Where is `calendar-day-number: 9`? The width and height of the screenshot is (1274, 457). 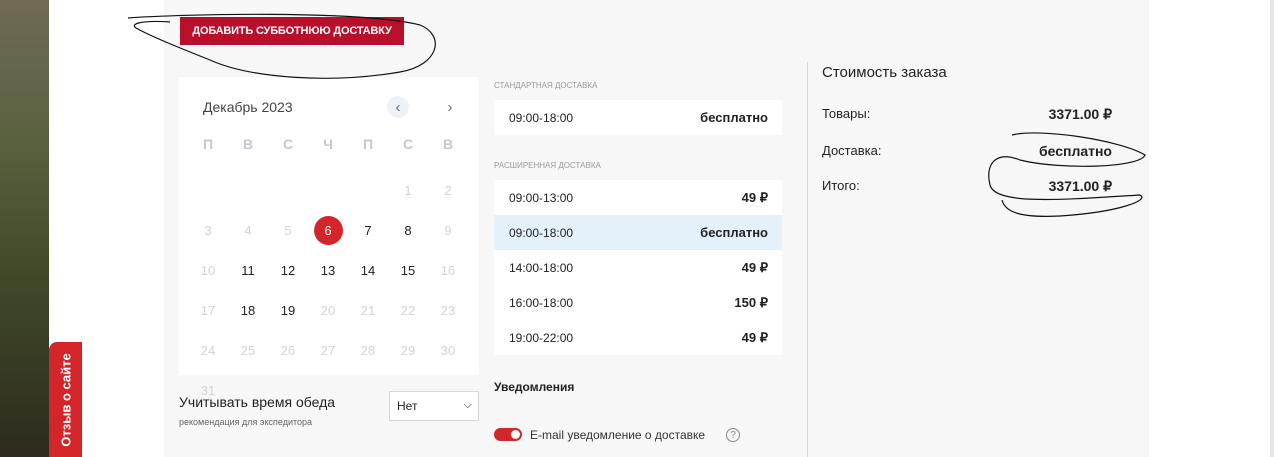
calendar-day-number: 9 is located at coordinates (448, 230).